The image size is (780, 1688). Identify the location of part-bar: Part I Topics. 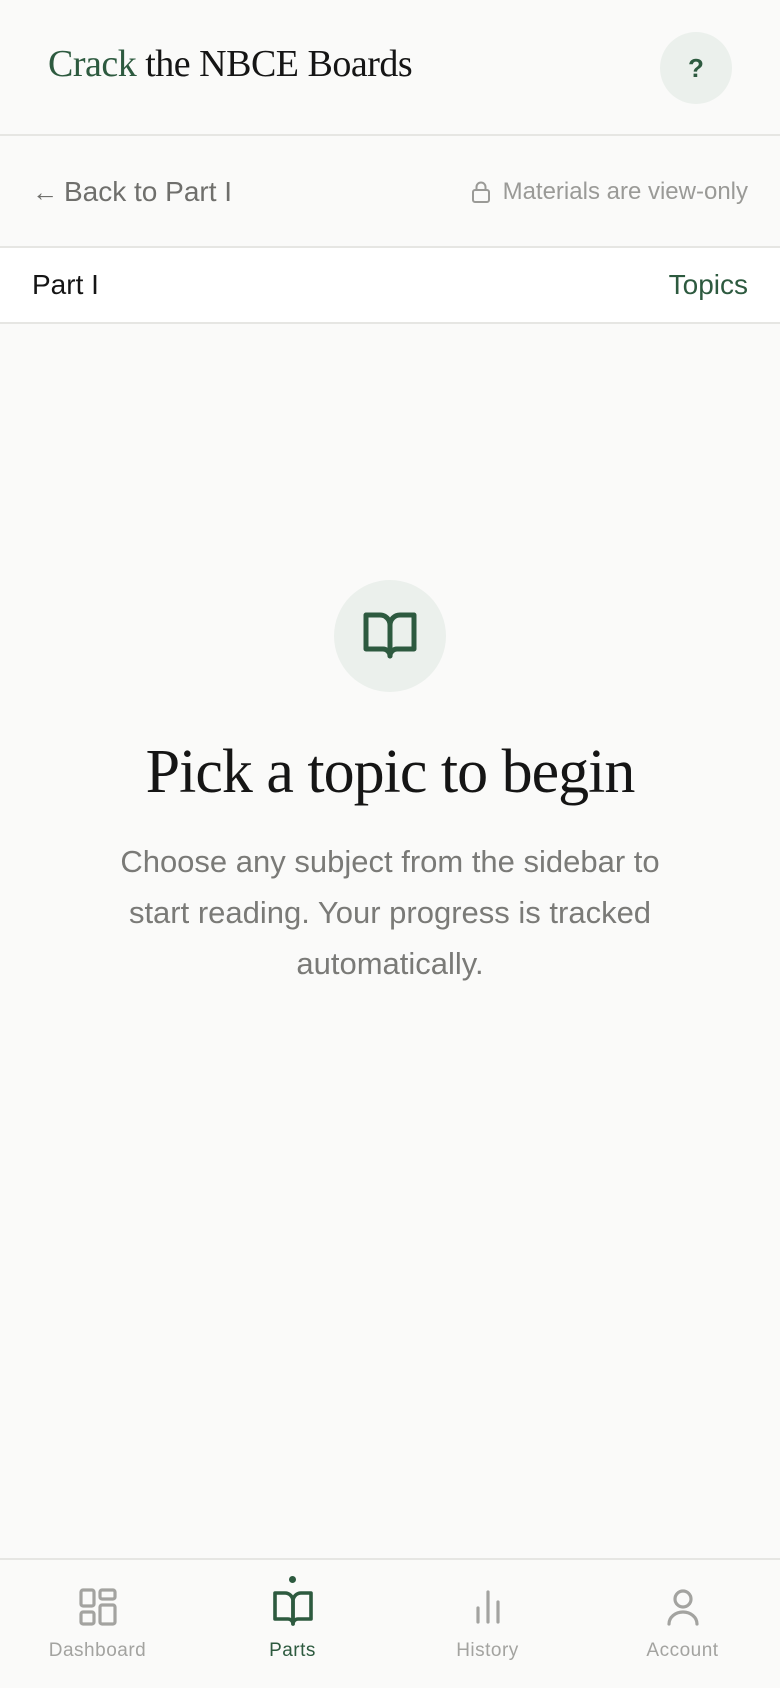
(390, 286).